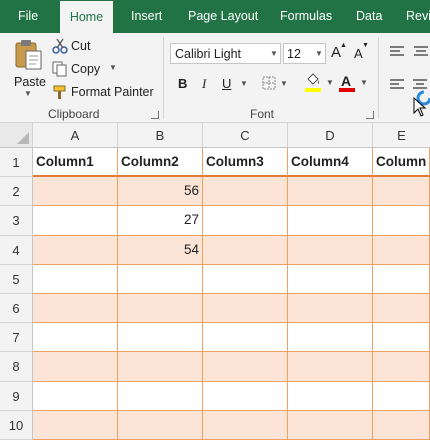 This screenshot has height=440, width=430. I want to click on row-header: 9, so click(16, 396).